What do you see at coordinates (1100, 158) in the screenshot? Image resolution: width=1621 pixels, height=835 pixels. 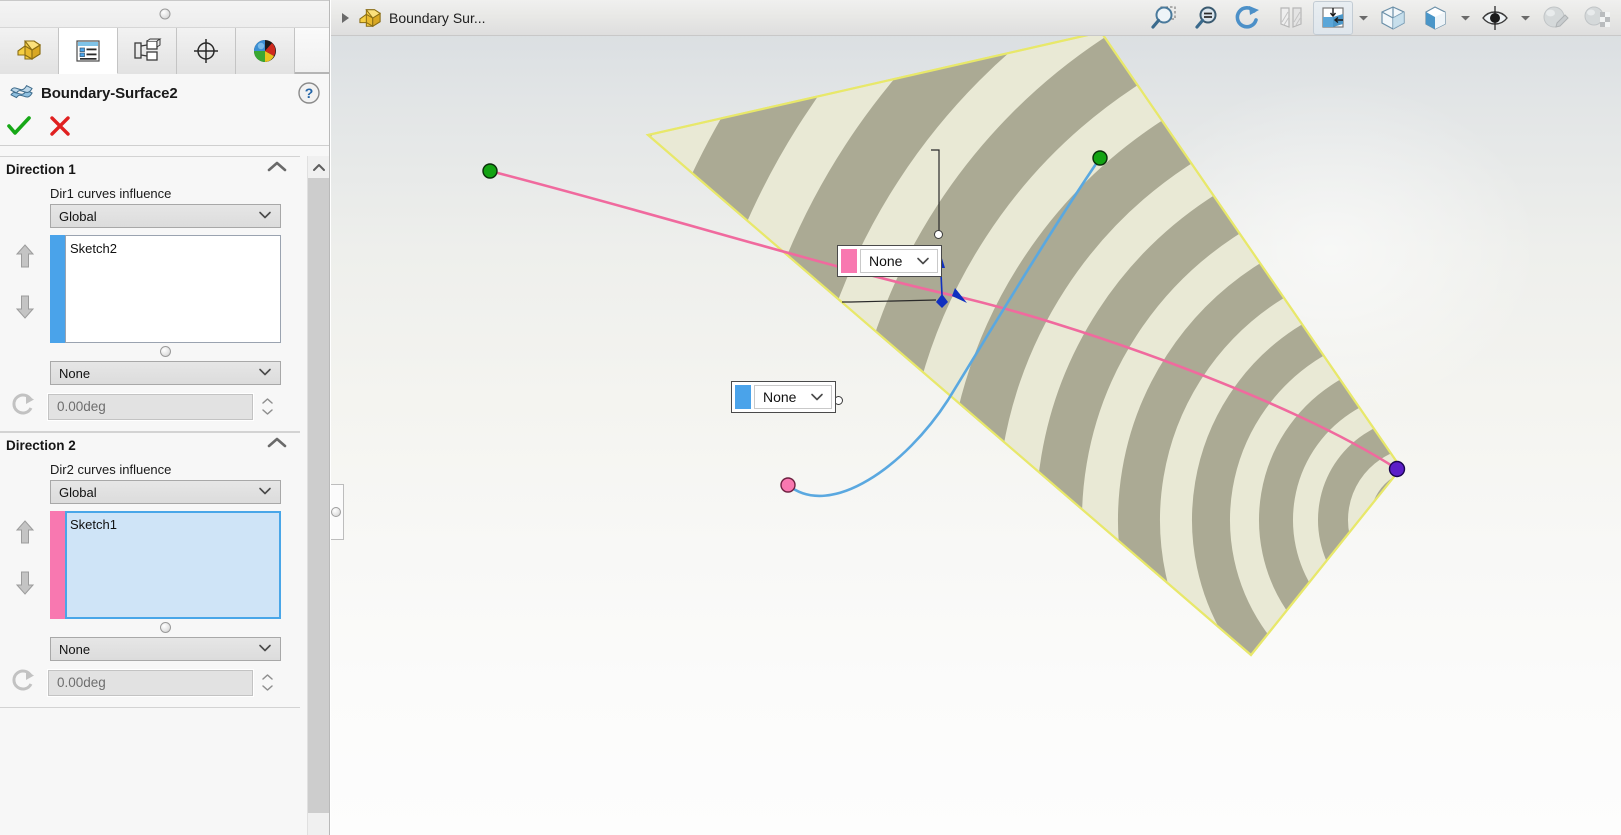 I see `endpoint-green-right` at bounding box center [1100, 158].